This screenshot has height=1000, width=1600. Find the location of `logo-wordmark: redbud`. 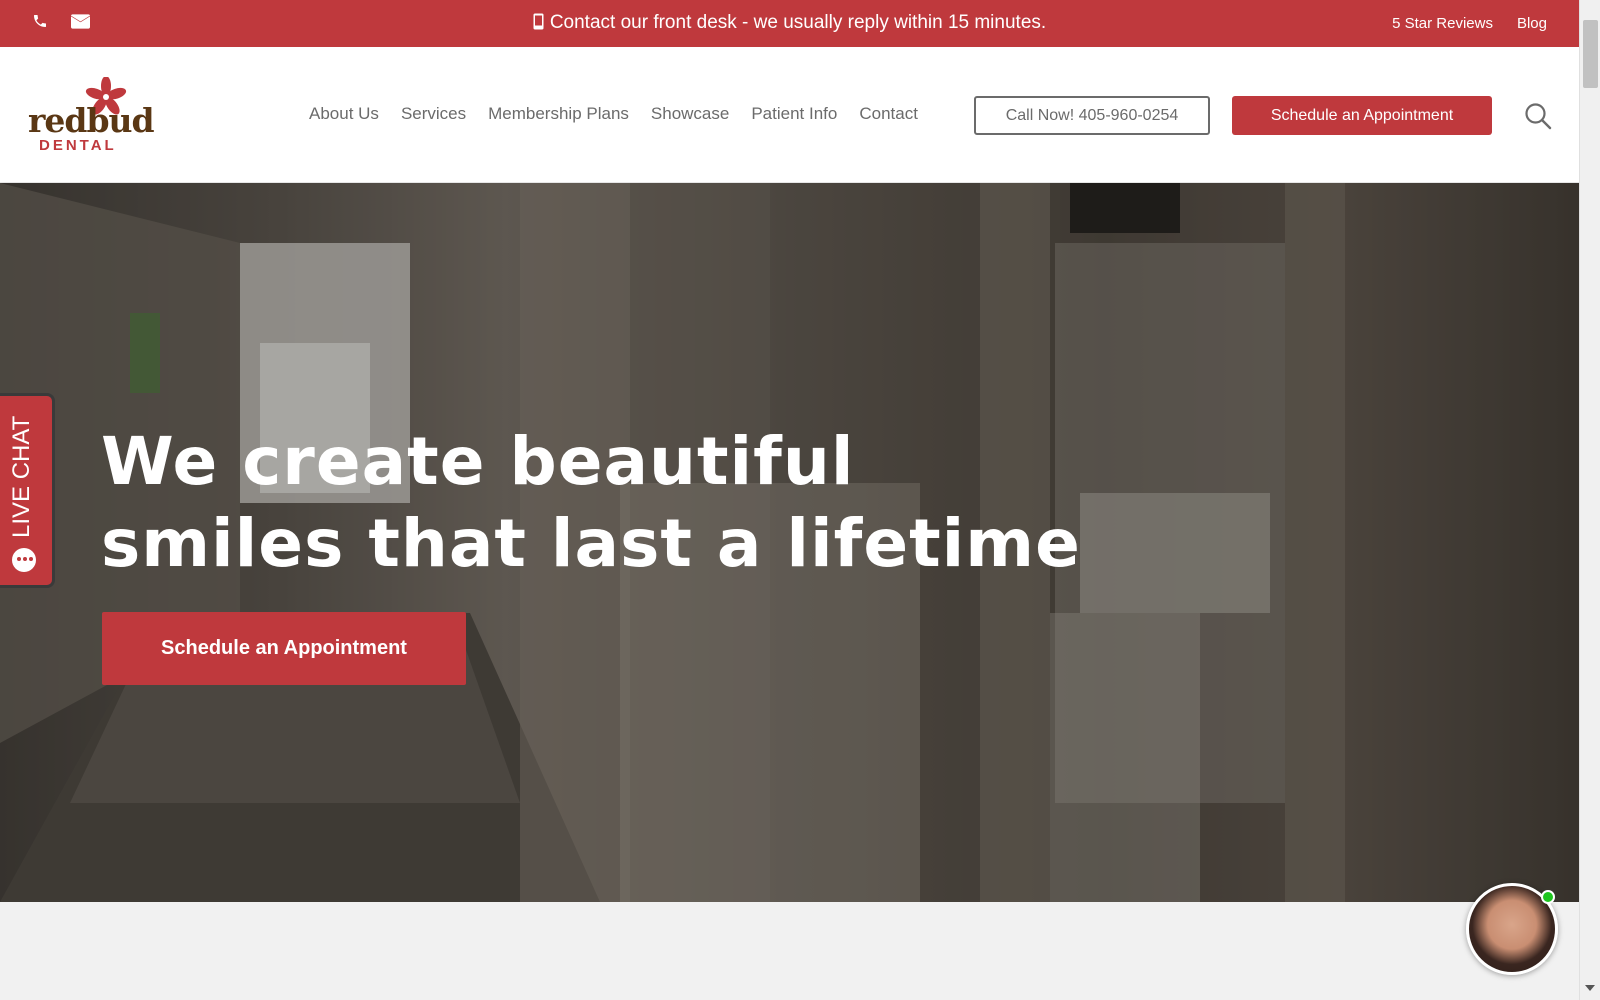

logo-wordmark: redbud is located at coordinates (91, 120).